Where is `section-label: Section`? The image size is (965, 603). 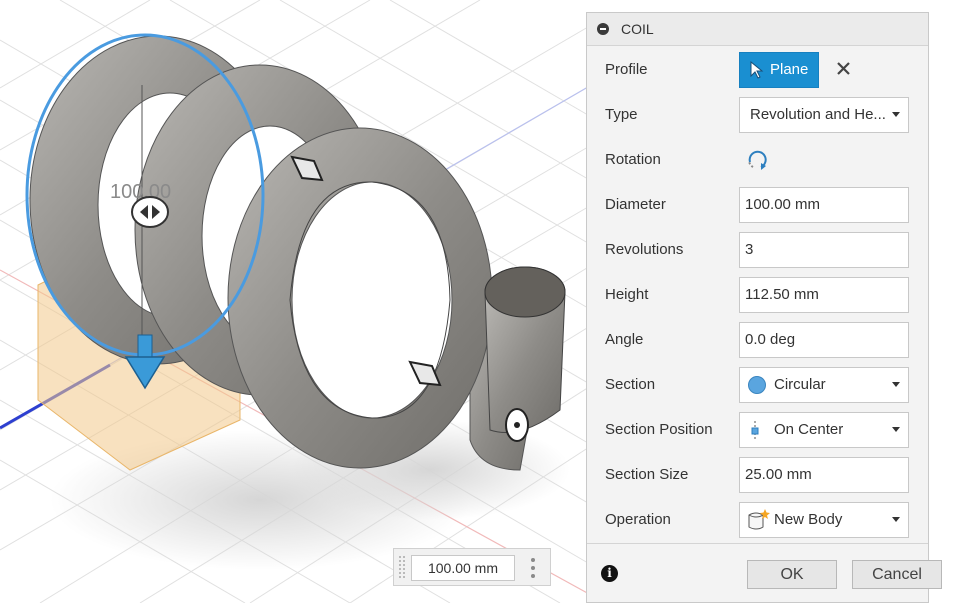
section-label: Section is located at coordinates (630, 384).